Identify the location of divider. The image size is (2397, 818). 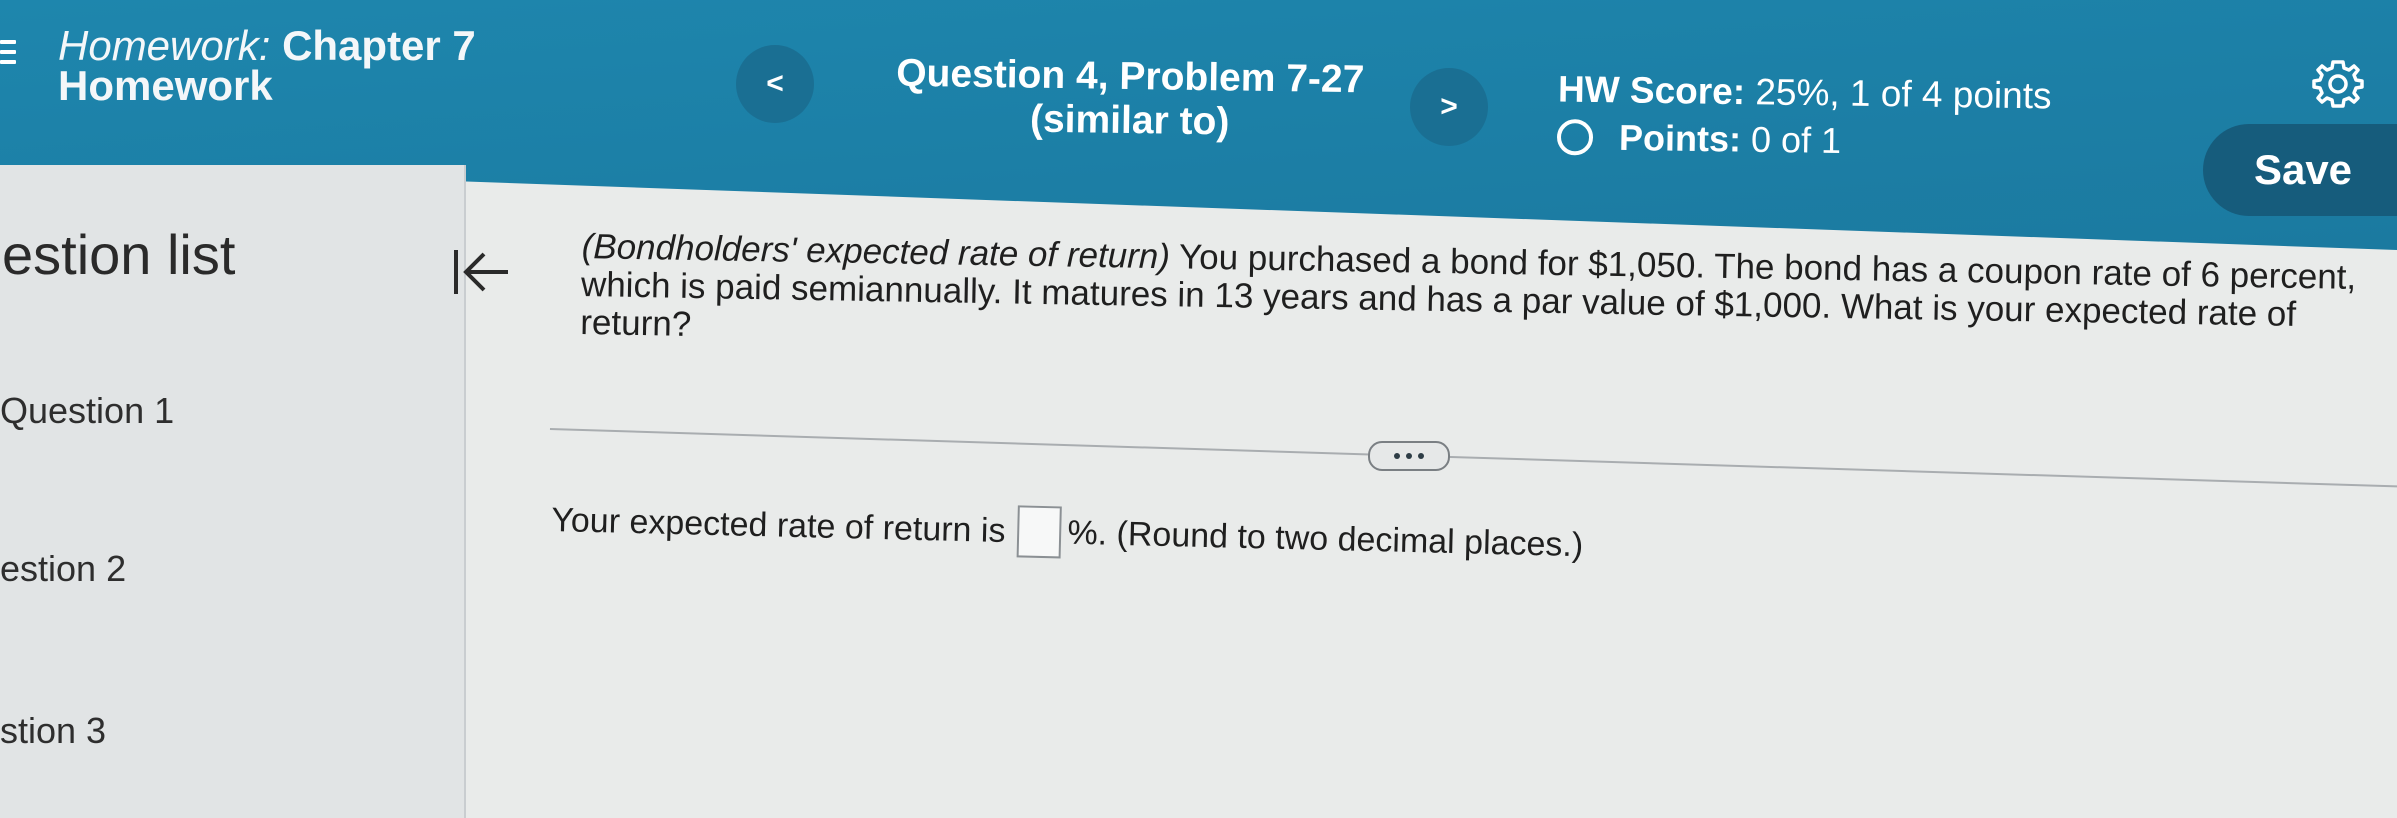
(1473, 458).